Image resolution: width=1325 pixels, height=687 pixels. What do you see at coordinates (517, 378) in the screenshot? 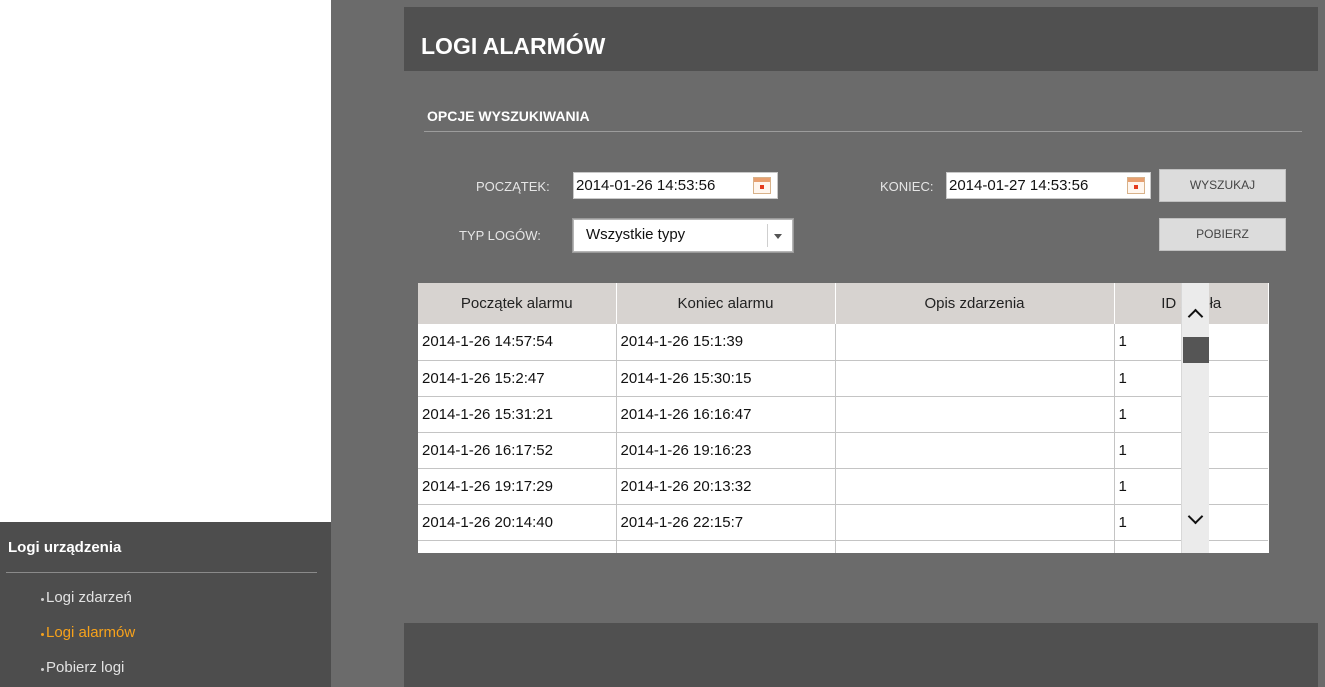
I see `cell-alarm-start: 2014-1-26 15:2:47` at bounding box center [517, 378].